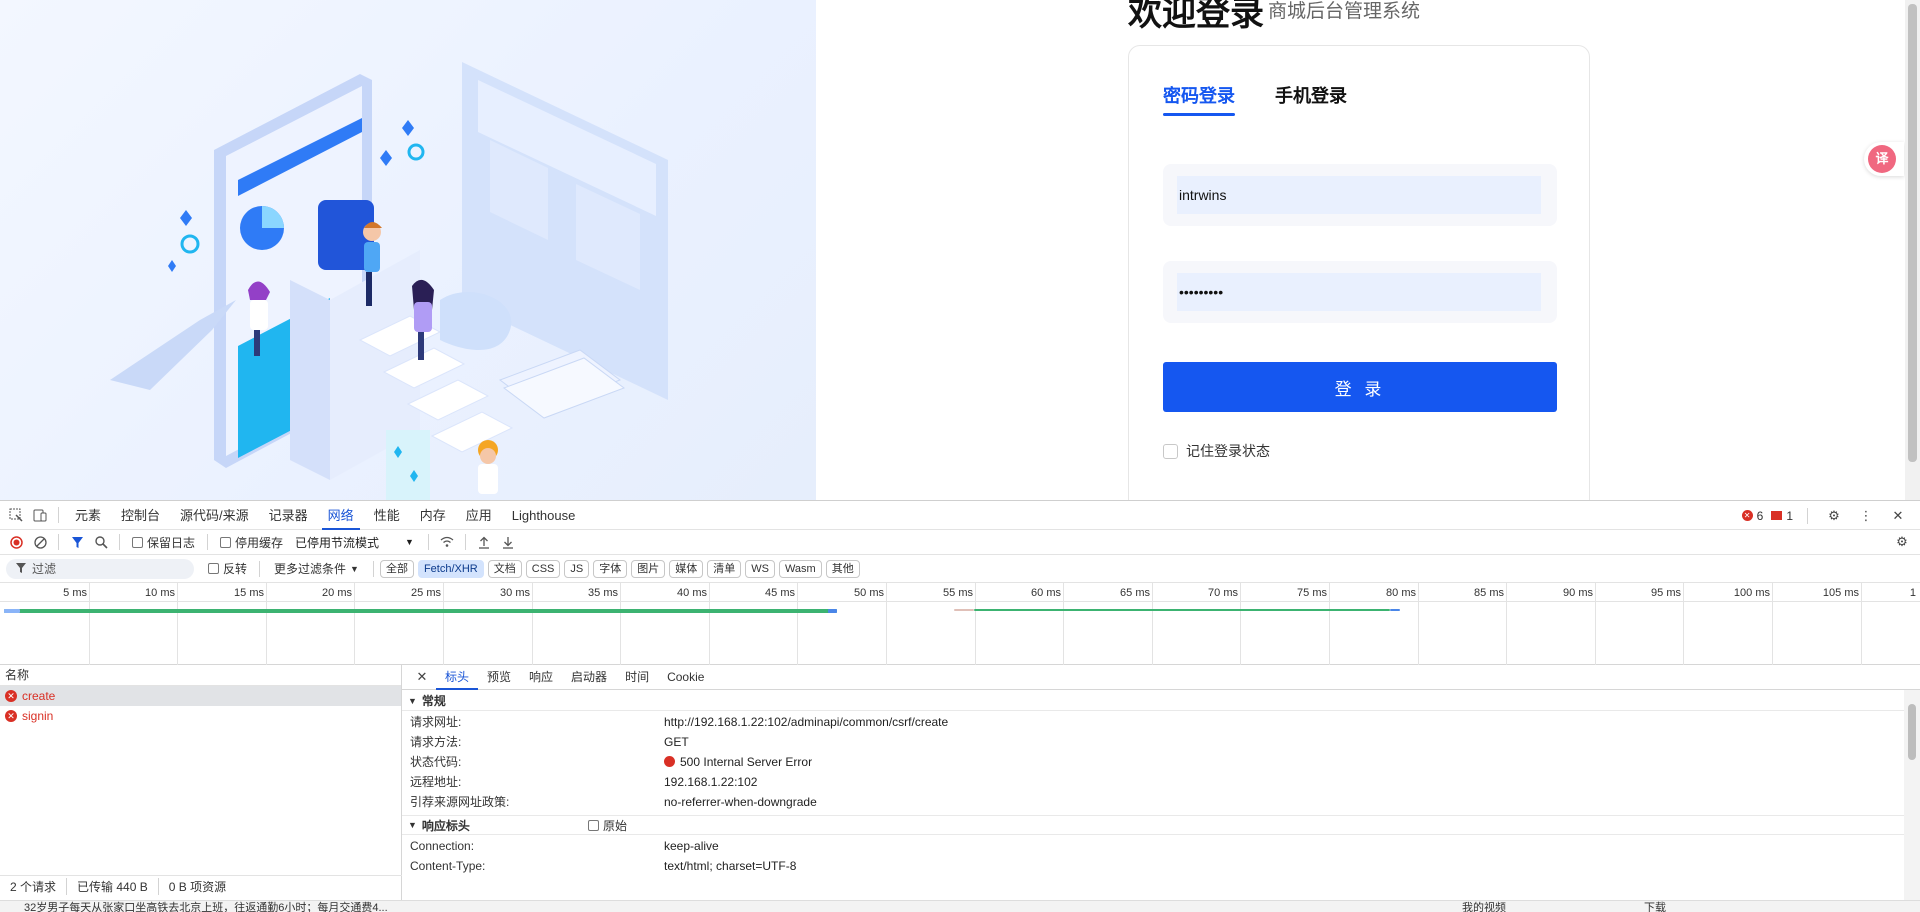  What do you see at coordinates (40, 542) in the screenshot?
I see `clear-icon` at bounding box center [40, 542].